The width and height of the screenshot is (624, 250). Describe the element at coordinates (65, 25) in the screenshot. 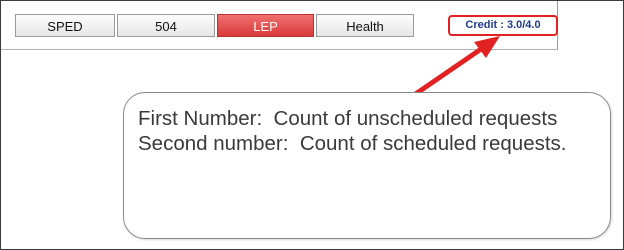

I see `tab-sped: SPED` at that location.